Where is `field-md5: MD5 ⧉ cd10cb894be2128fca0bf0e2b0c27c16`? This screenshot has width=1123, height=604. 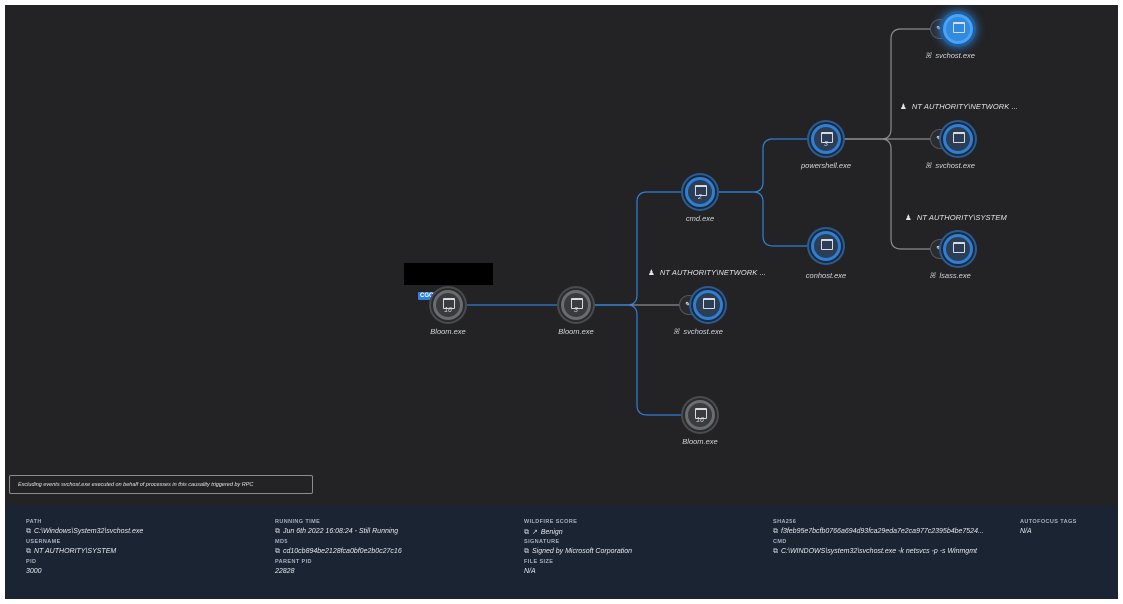
field-md5: MD5 ⧉ cd10cb894be2128fca0bf0e2b0c27c16 is located at coordinates (338, 547).